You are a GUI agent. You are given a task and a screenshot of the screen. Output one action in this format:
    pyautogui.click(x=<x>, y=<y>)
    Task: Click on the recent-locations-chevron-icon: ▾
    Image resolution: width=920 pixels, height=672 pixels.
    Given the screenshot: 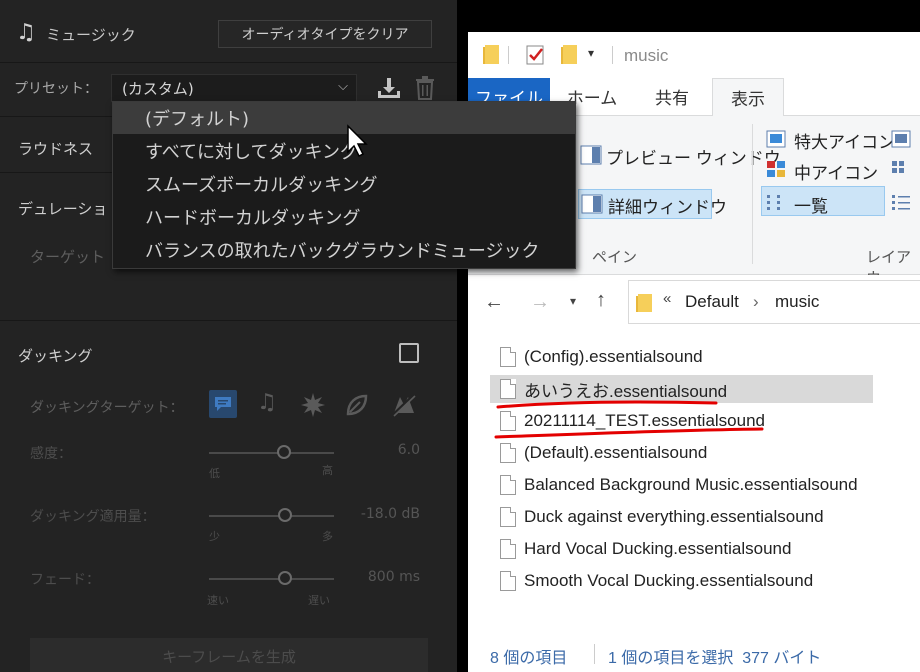 What is the action you would take?
    pyautogui.click(x=573, y=301)
    